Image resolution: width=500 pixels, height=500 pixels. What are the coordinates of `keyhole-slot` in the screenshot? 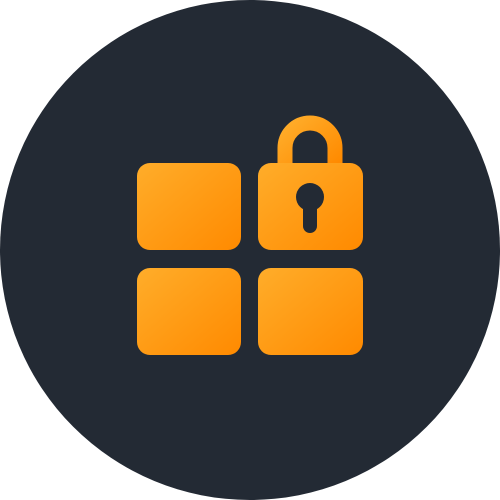 It's located at (310, 216).